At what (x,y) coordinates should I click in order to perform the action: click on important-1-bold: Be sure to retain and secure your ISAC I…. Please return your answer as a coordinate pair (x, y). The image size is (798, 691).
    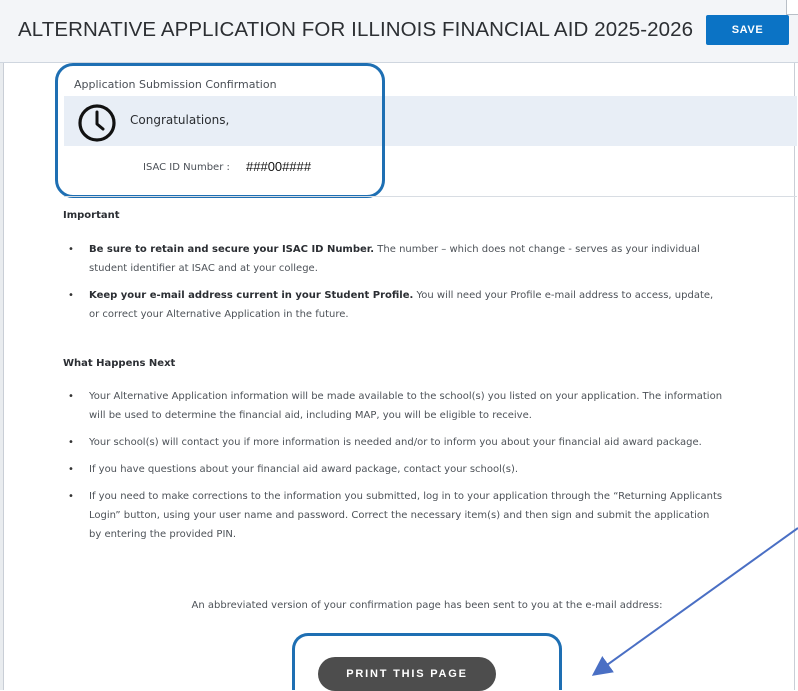
    Looking at the image, I should click on (232, 249).